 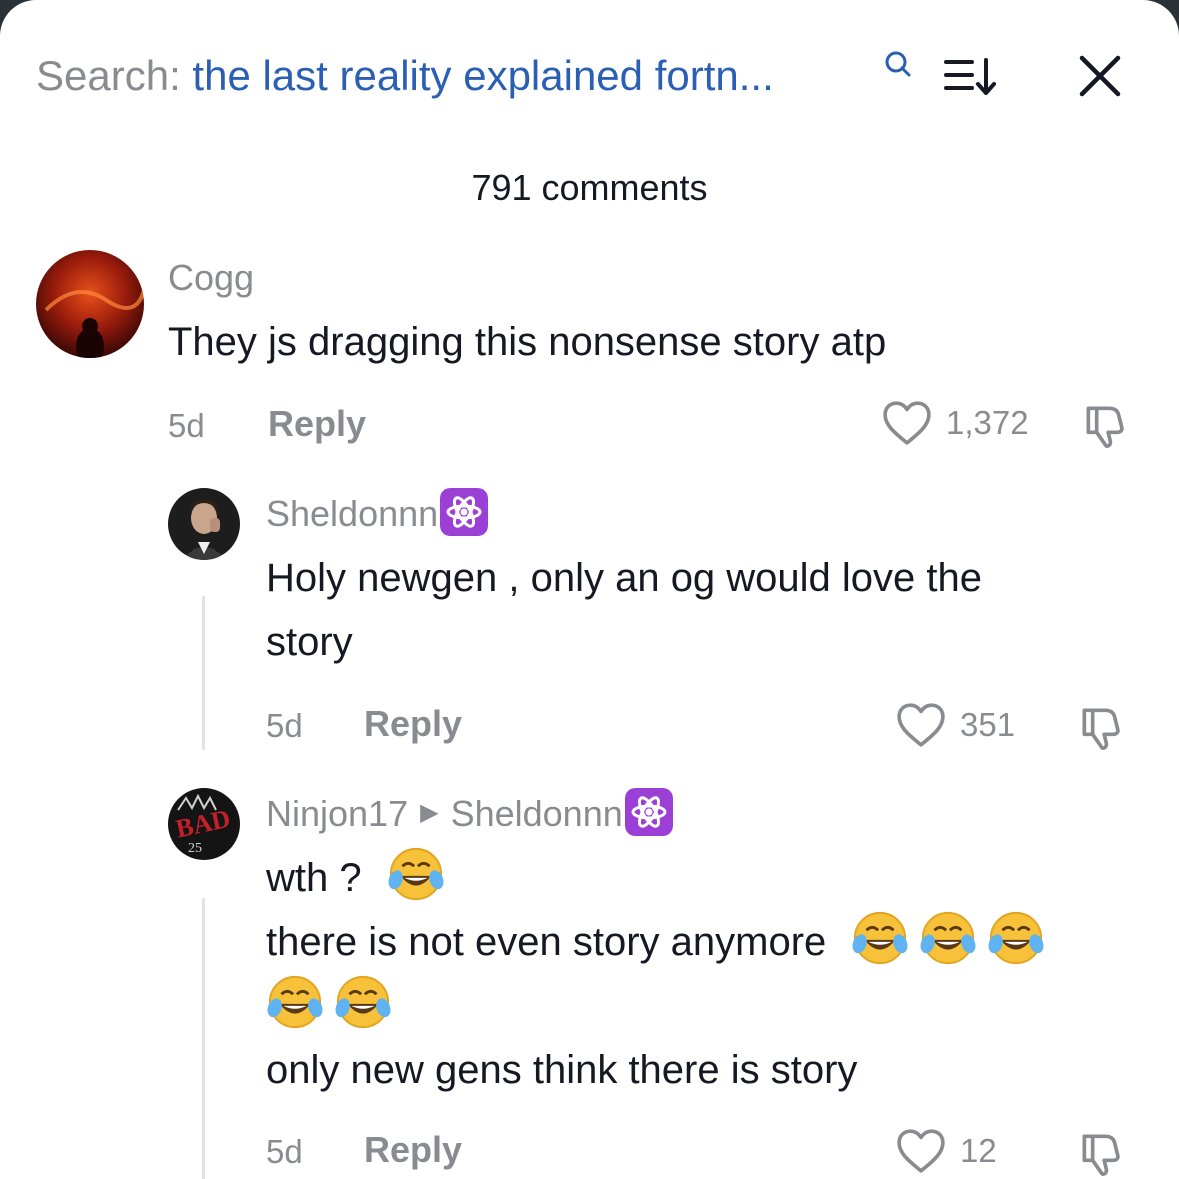 What do you see at coordinates (589, 187) in the screenshot?
I see `comment-count: 791 comments` at bounding box center [589, 187].